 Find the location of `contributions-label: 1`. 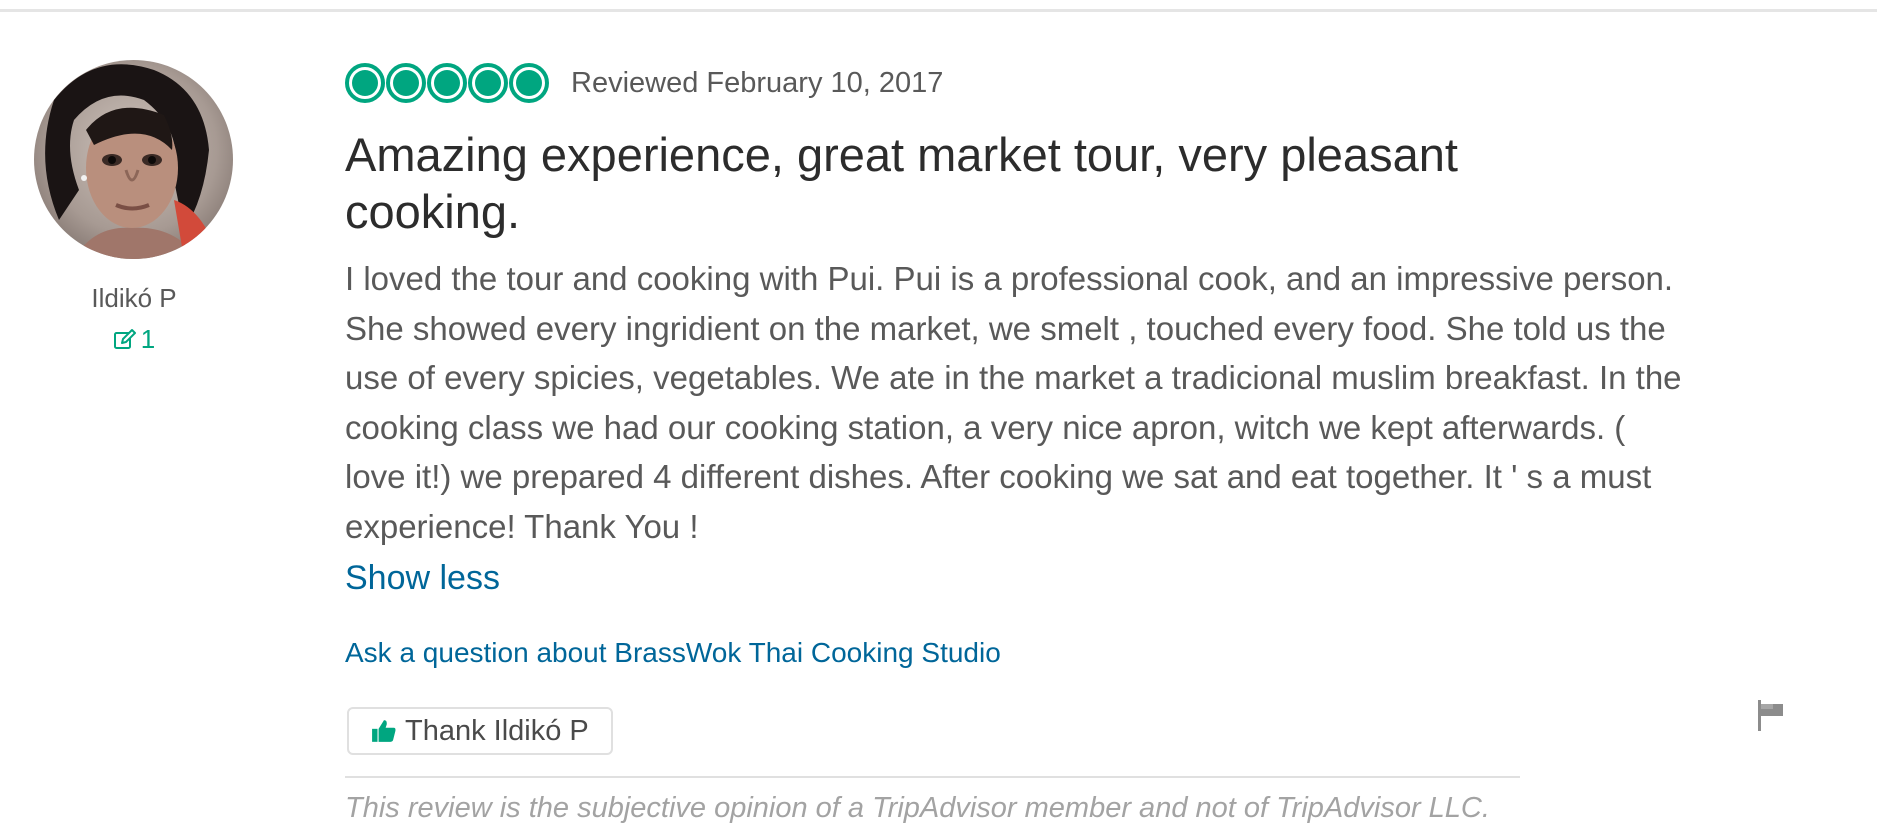

contributions-label: 1 is located at coordinates (148, 339).